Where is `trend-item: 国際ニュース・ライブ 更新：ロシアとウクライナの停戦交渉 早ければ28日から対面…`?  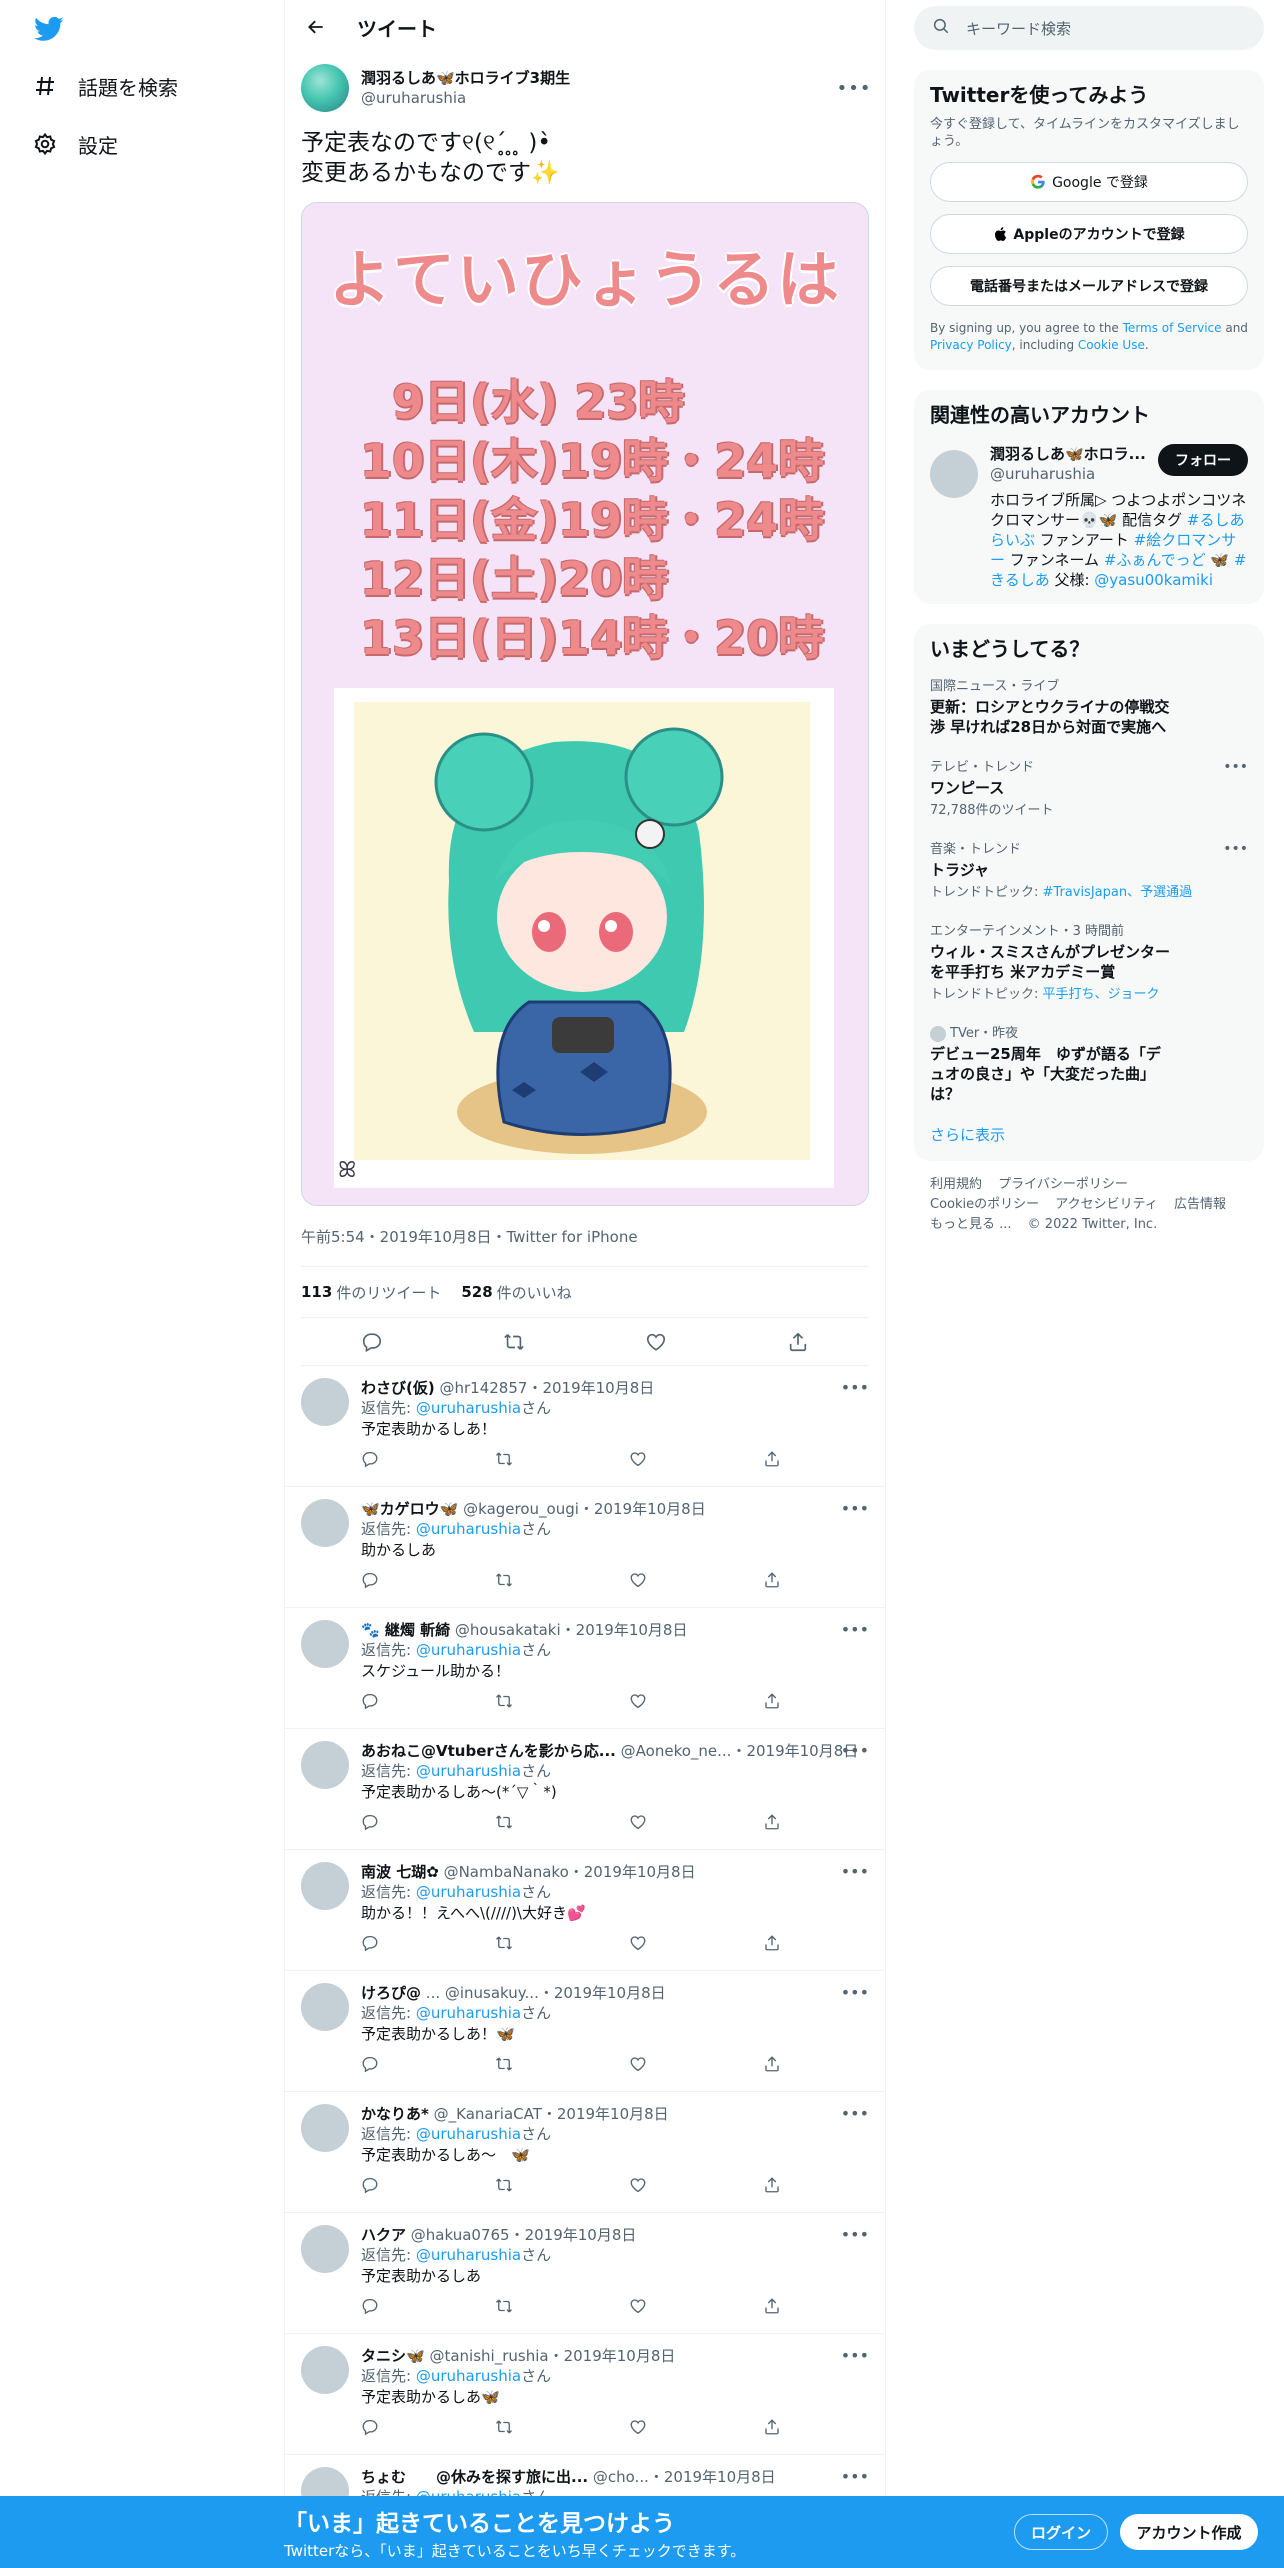 trend-item: 国際ニュース・ライブ 更新：ロシアとウクライナの停戦交渉 早ければ28日から対面… is located at coordinates (1089, 706).